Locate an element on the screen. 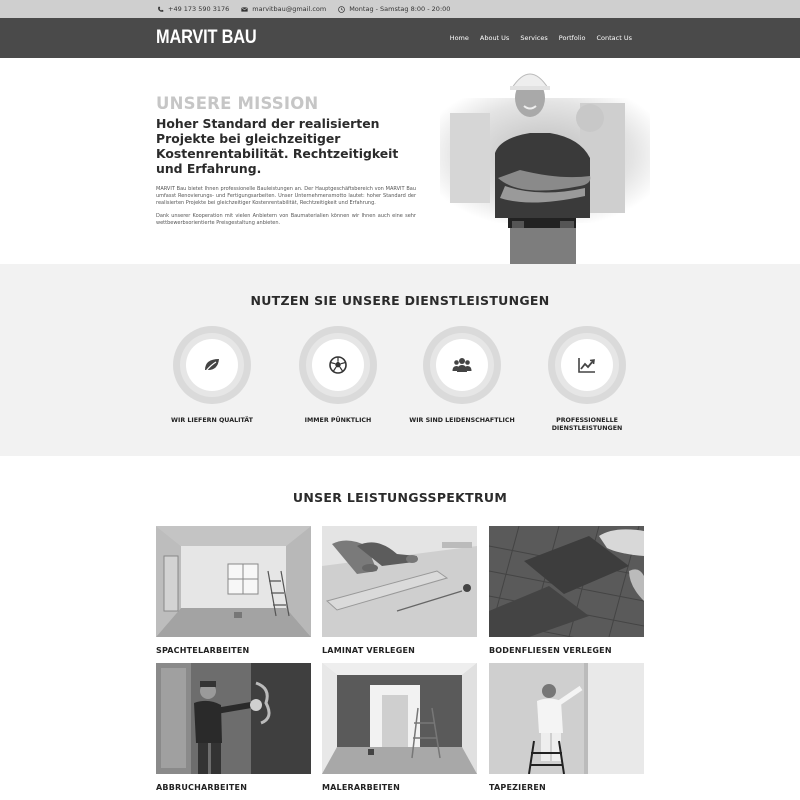 The height and width of the screenshot is (800, 800). service-card-abbruch: ABBRUCHARBEITEN is located at coordinates (233, 727).